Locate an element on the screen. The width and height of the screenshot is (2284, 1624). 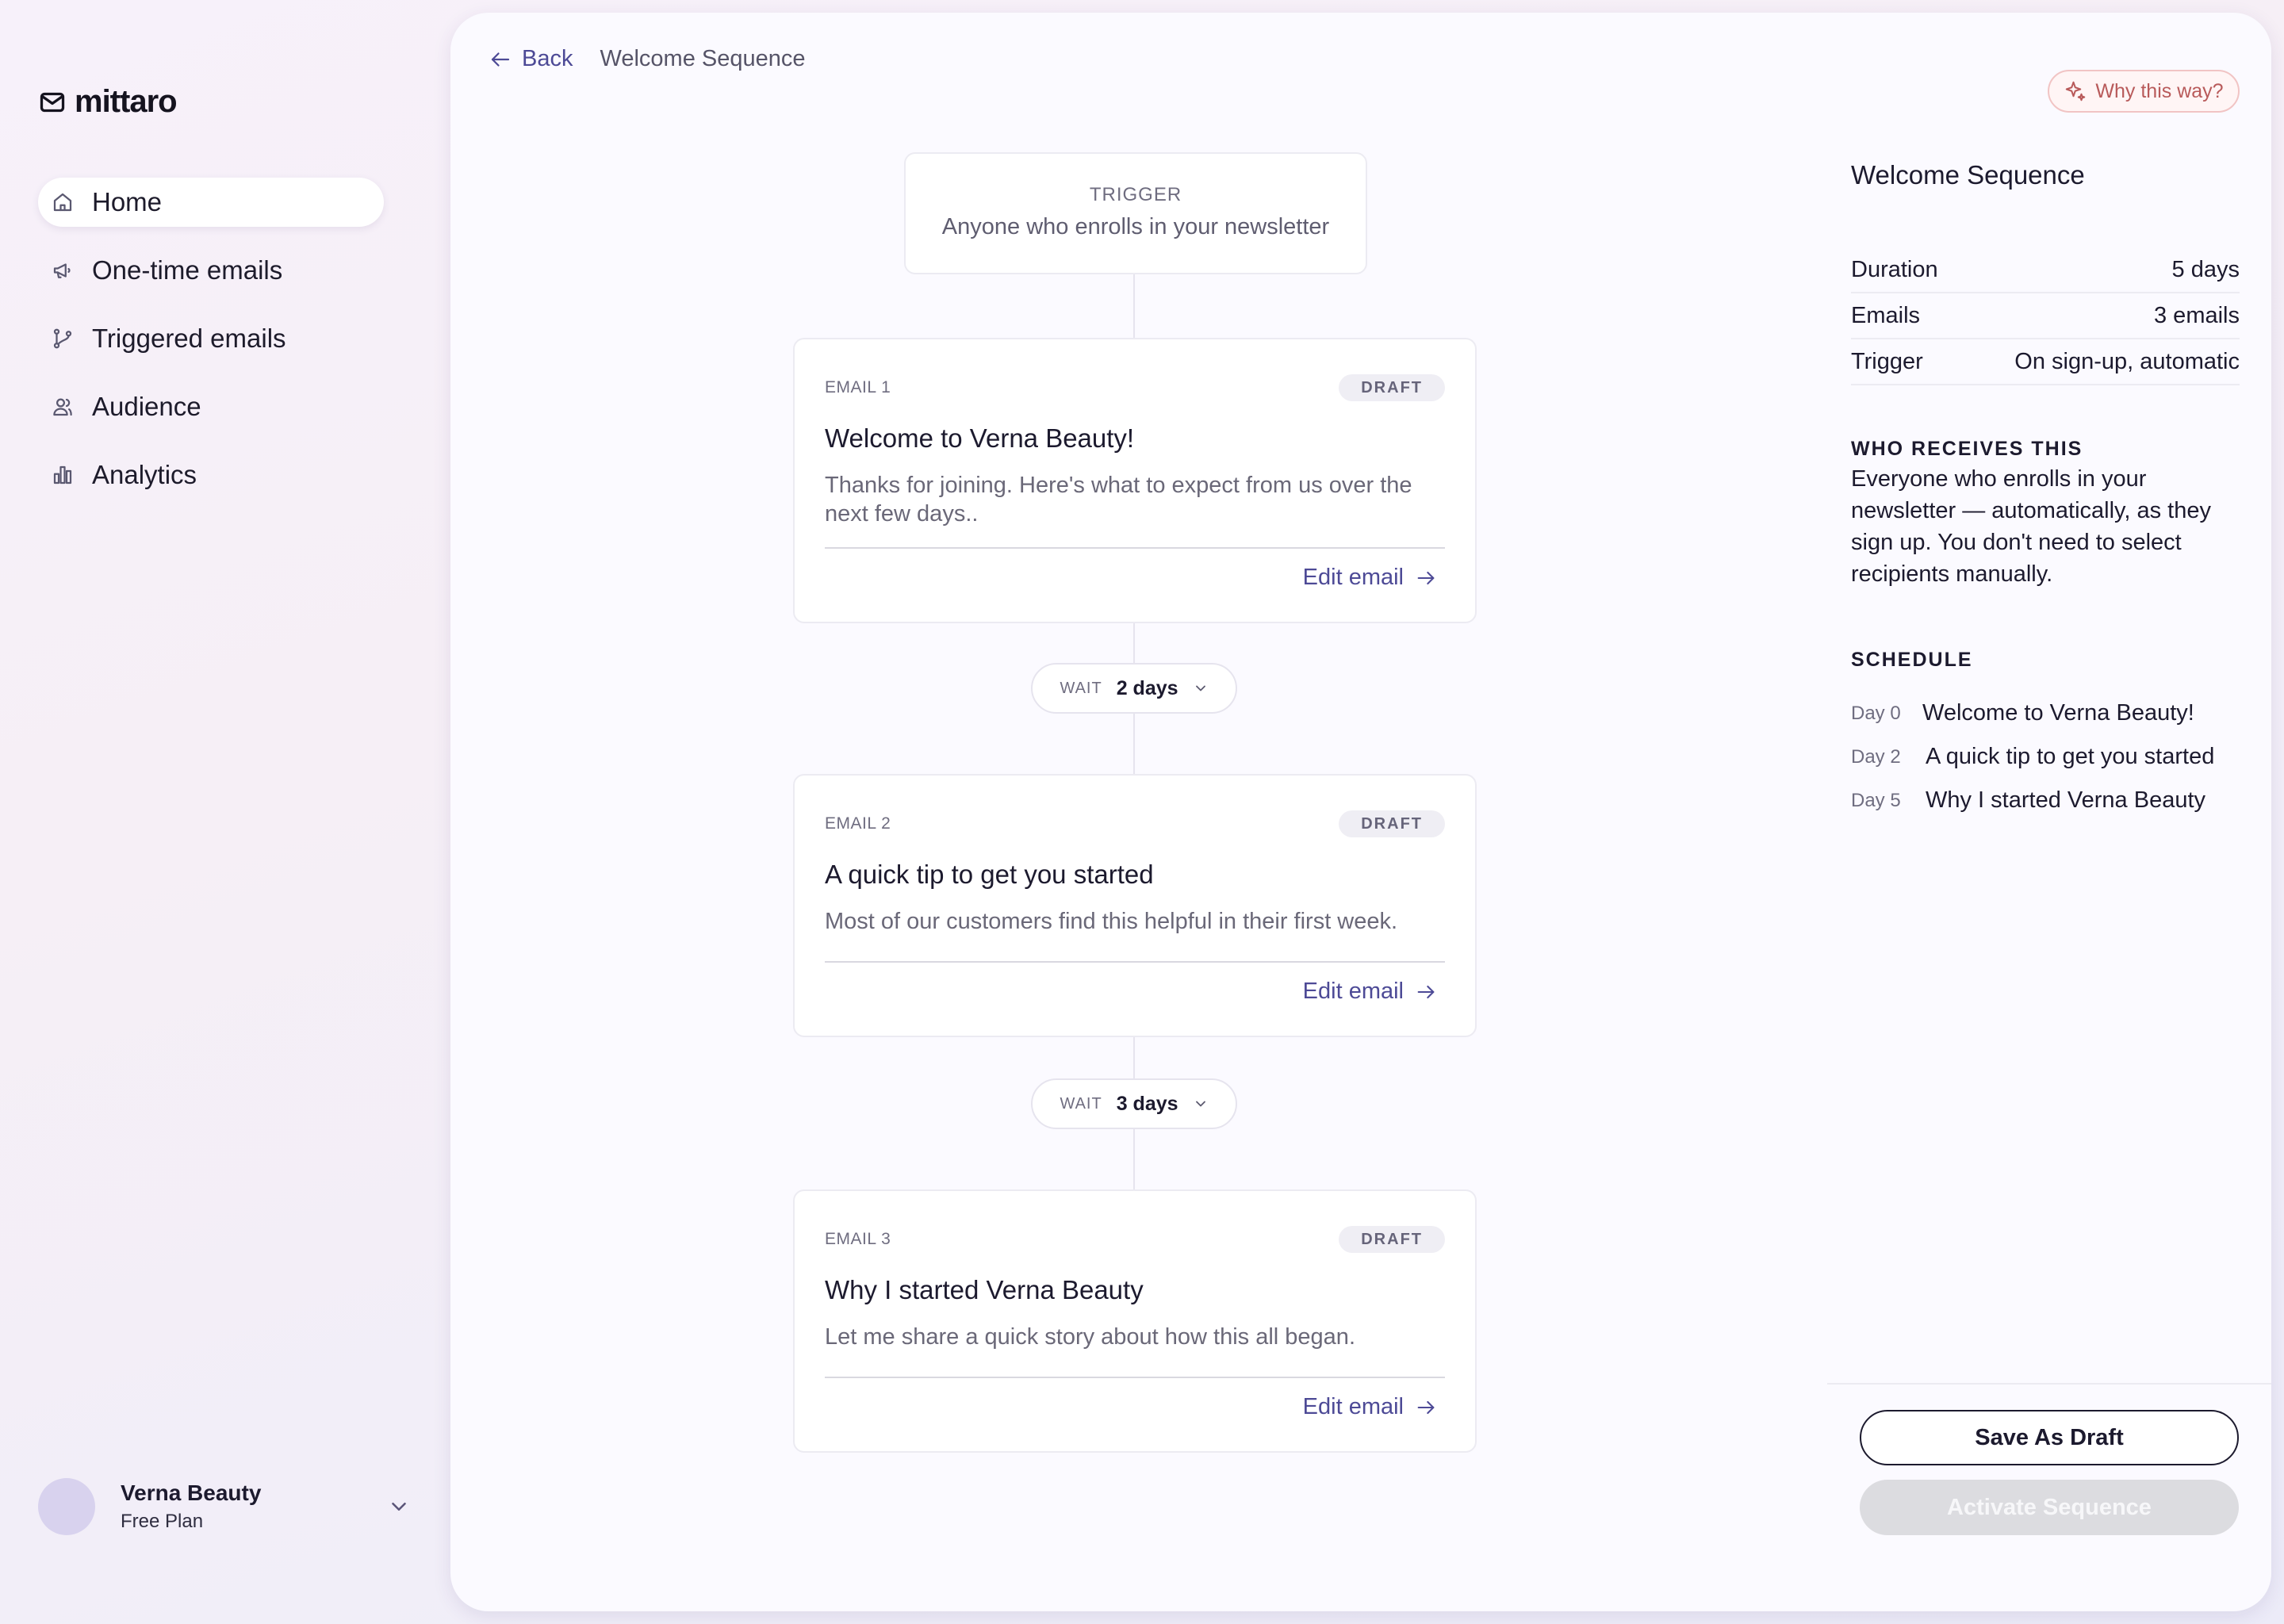
nav-item-label: Audience is located at coordinates (146, 406).